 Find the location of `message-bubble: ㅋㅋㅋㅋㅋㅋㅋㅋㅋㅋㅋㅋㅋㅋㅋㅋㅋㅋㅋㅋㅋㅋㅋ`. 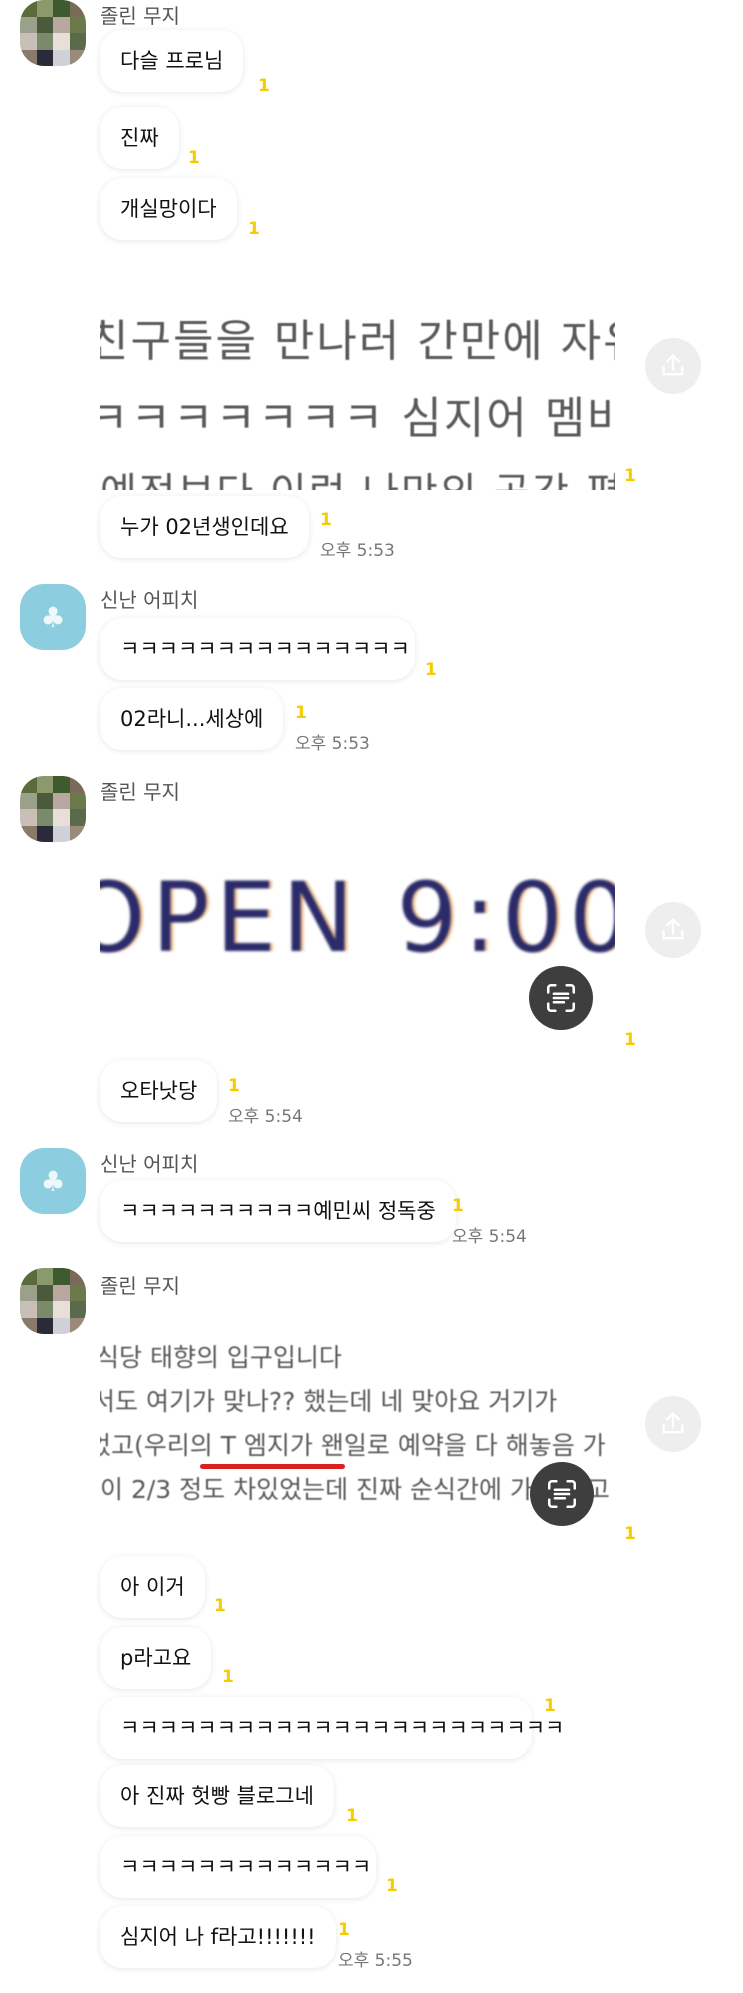

message-bubble: ㅋㅋㅋㅋㅋㅋㅋㅋㅋㅋㅋㅋㅋㅋㅋㅋㅋㅋㅋㅋㅋㅋㅋ is located at coordinates (332, 1728).